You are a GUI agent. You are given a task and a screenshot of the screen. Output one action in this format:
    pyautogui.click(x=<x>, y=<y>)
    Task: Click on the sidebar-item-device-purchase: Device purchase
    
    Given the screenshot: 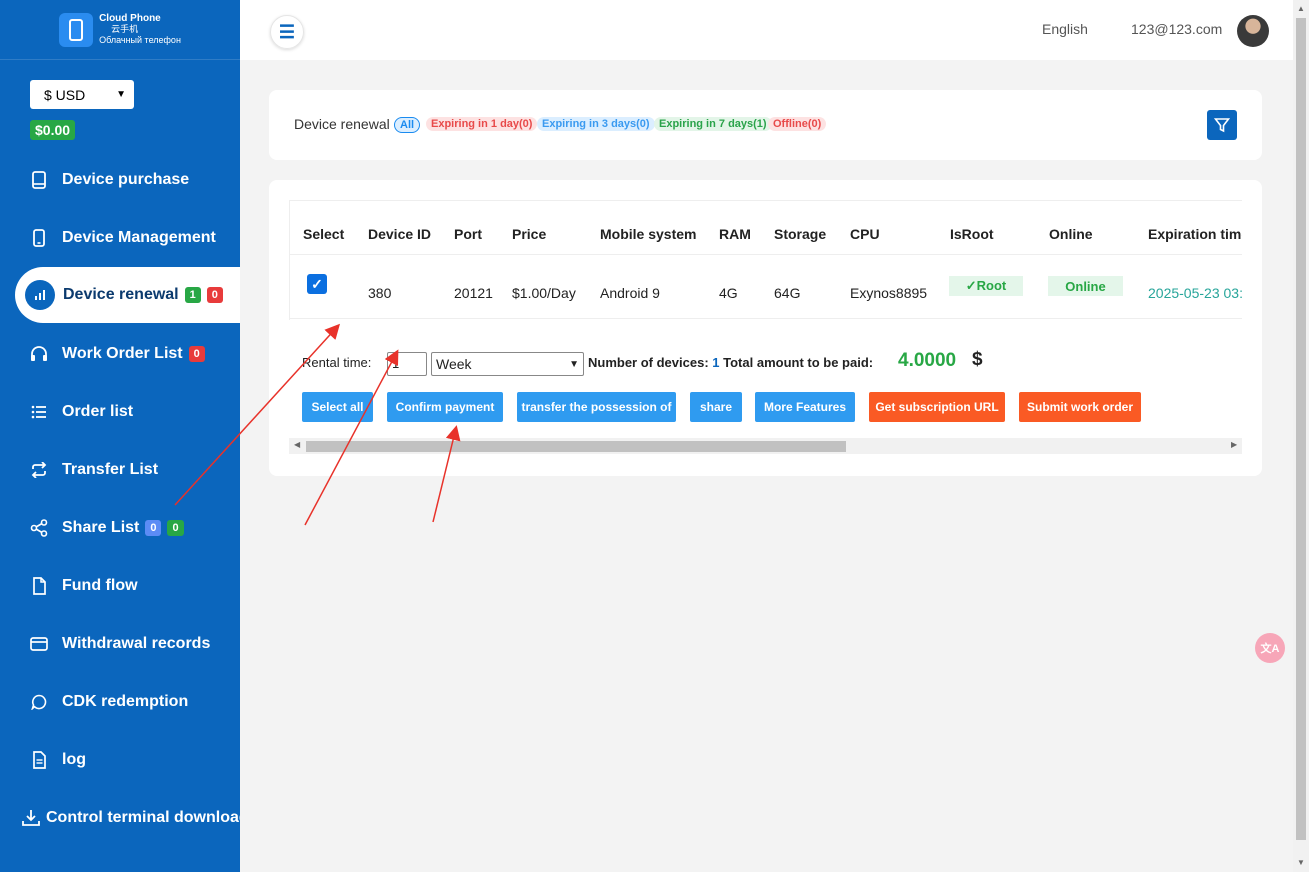 What is the action you would take?
    pyautogui.click(x=120, y=180)
    